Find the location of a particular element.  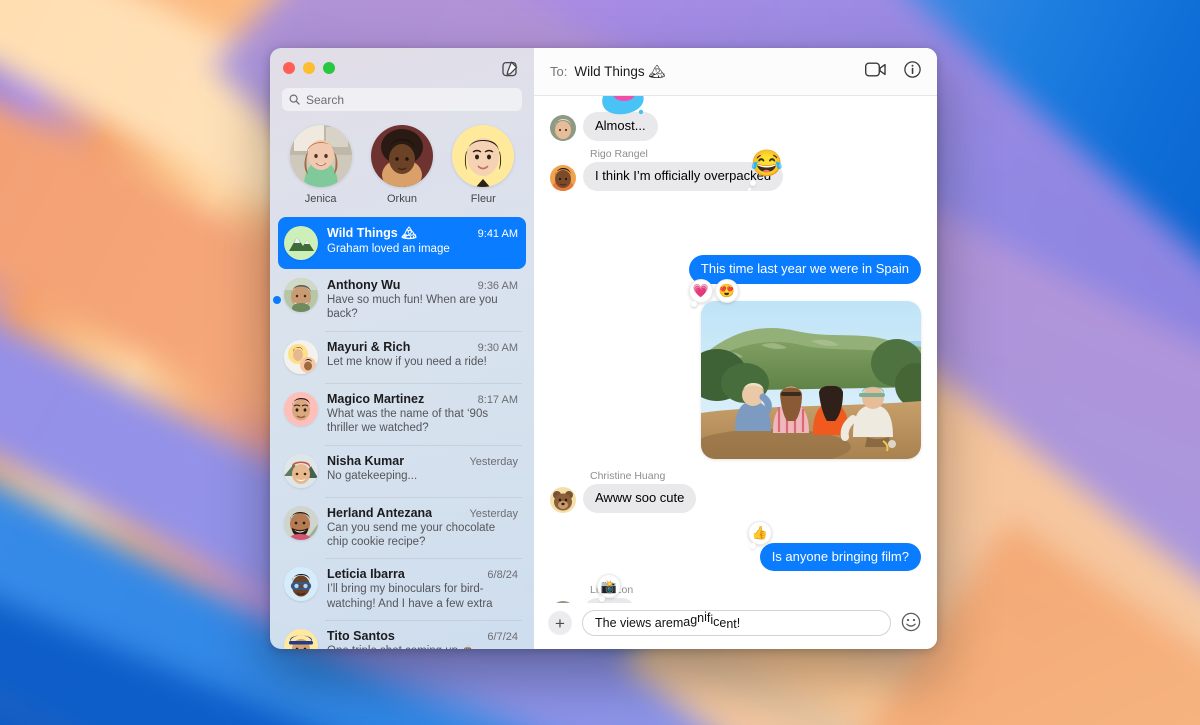

search-icon is located at coordinates (294, 99).